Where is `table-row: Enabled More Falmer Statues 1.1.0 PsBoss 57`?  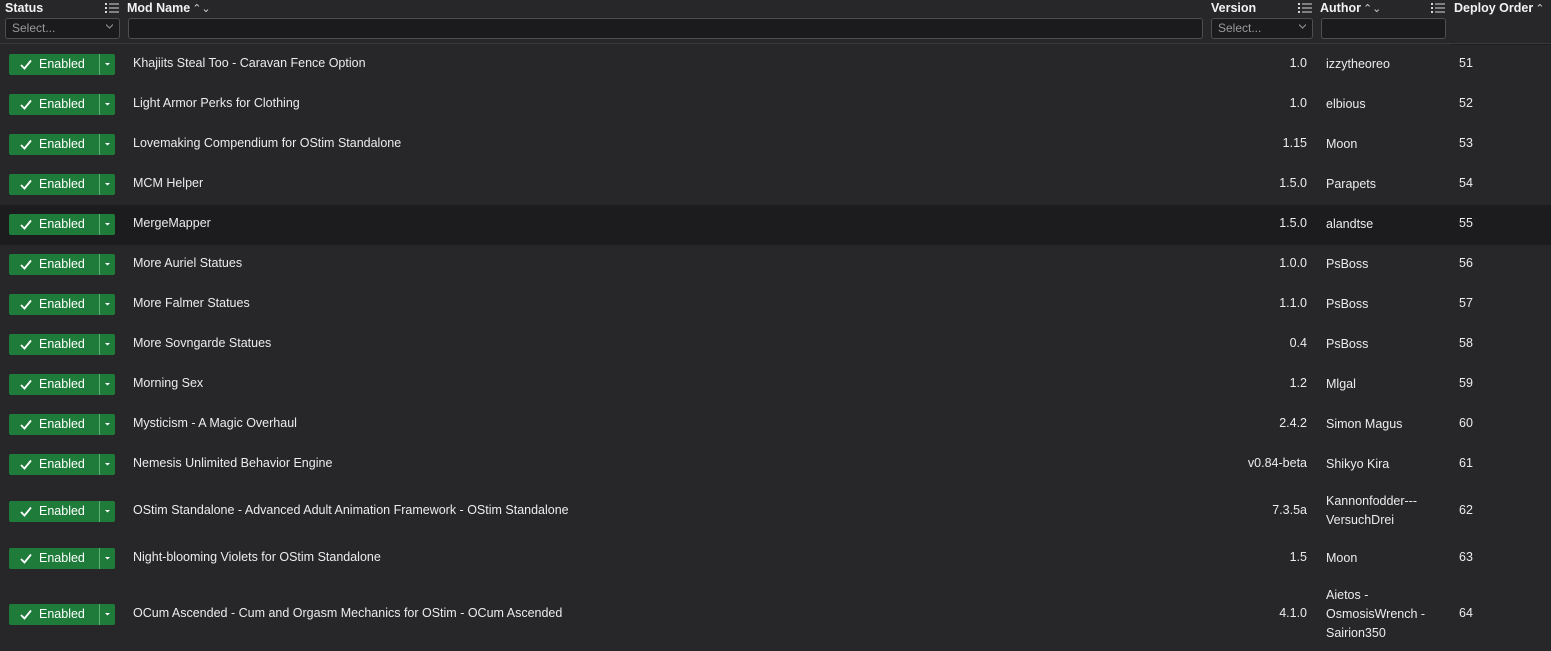
table-row: Enabled More Falmer Statues 1.1.0 PsBoss 57 is located at coordinates (775, 305).